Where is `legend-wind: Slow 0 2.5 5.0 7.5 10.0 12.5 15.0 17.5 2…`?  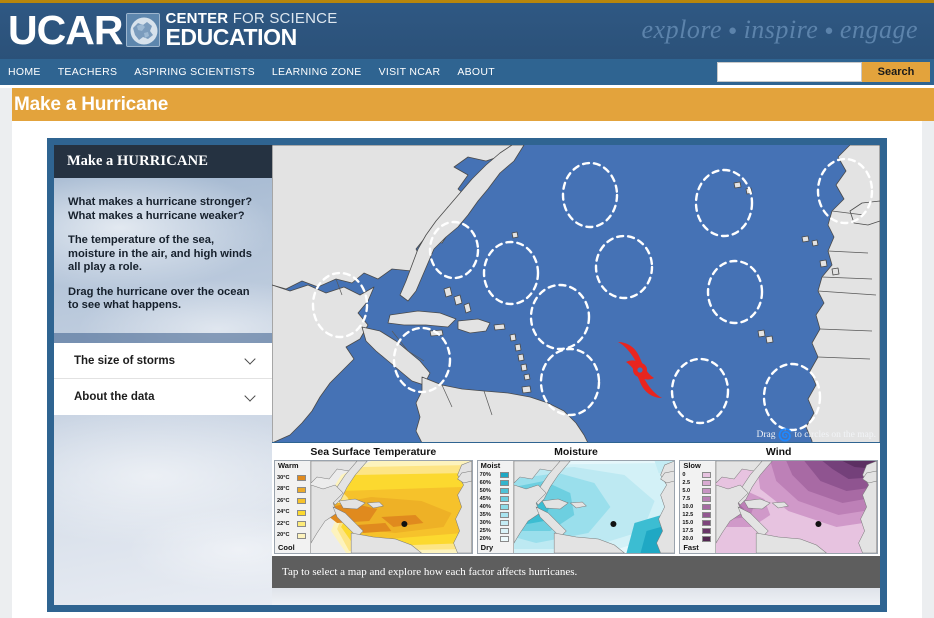 legend-wind: Slow 0 2.5 5.0 7.5 10.0 12.5 15.0 17.5 2… is located at coordinates (698, 507).